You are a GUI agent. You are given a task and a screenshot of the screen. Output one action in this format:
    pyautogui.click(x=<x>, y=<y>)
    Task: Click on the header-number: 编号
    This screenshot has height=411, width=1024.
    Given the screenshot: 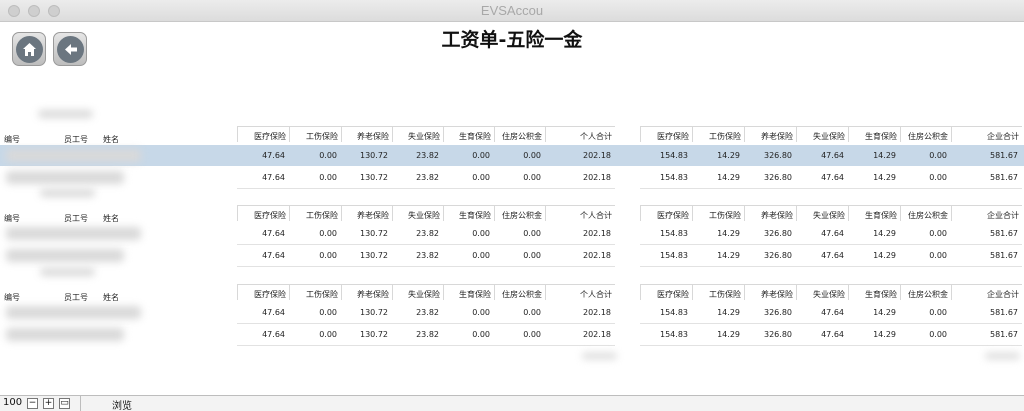 What is the action you would take?
    pyautogui.click(x=12, y=139)
    